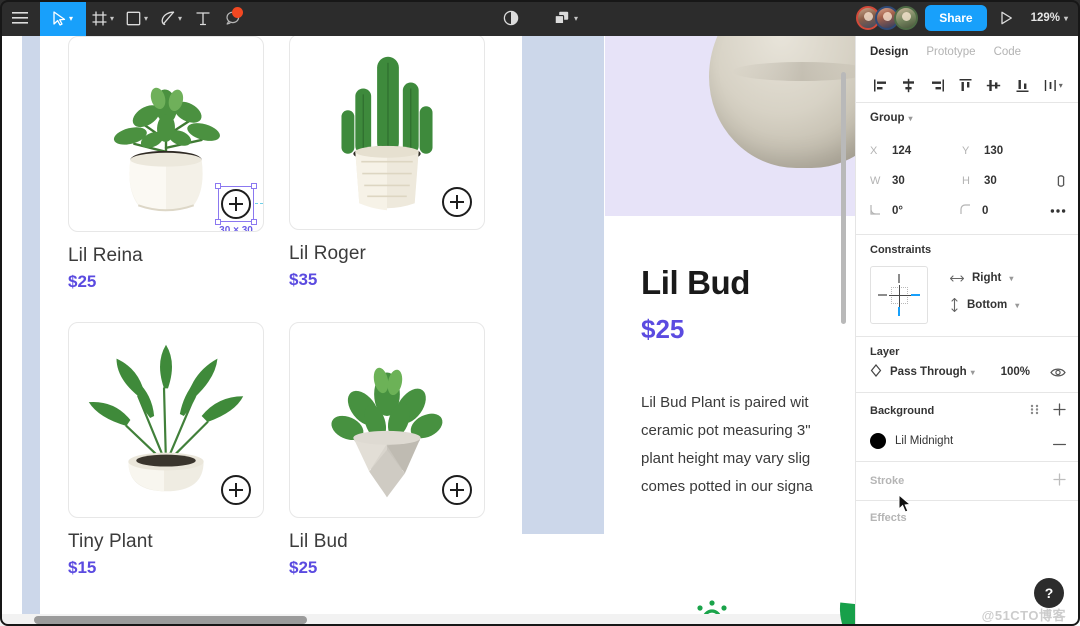  What do you see at coordinates (915, 295) in the screenshot?
I see `constraint-arm-right` at bounding box center [915, 295].